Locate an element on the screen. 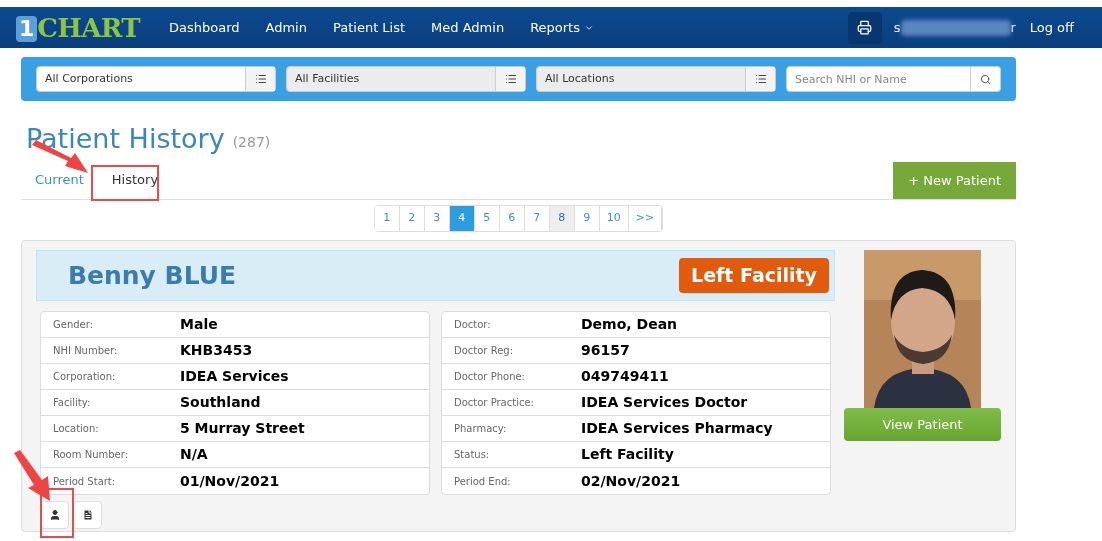 This screenshot has height=541, width=1102. page-link: 4 is located at coordinates (462, 218).